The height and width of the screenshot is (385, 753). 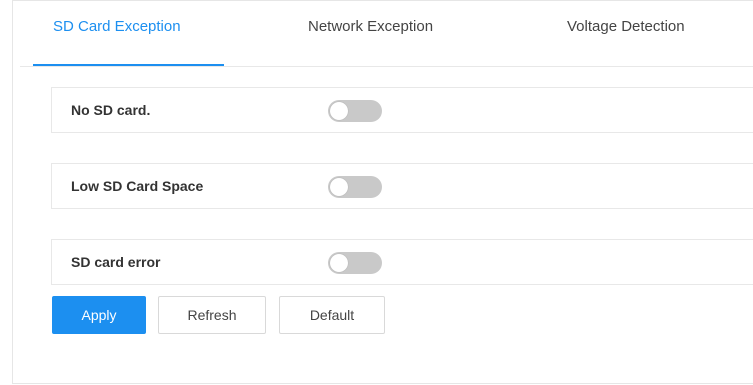 What do you see at coordinates (128, 65) in the screenshot?
I see `active-tab-indicator` at bounding box center [128, 65].